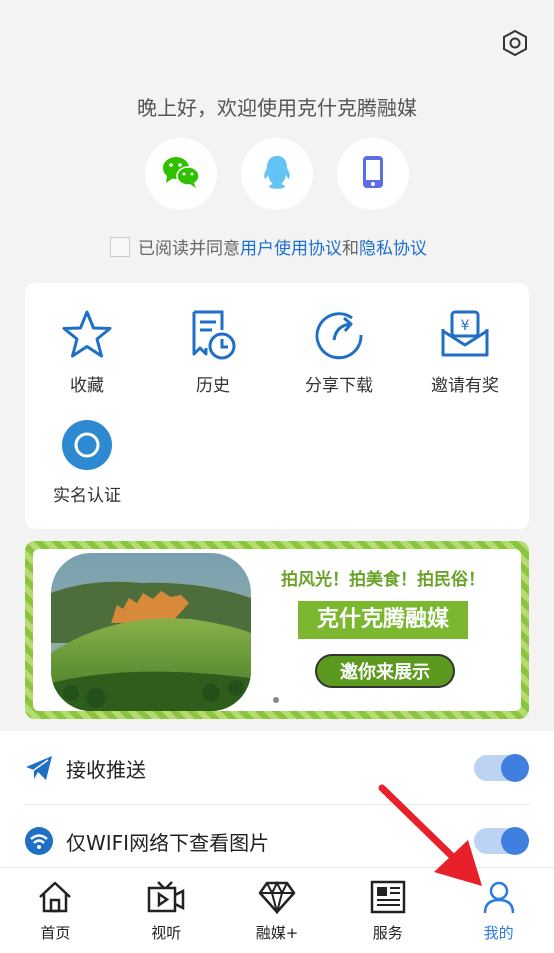 Image resolution: width=554 pixels, height=953 pixels. Describe the element at coordinates (39, 768) in the screenshot. I see `paper-plane-icon` at that location.